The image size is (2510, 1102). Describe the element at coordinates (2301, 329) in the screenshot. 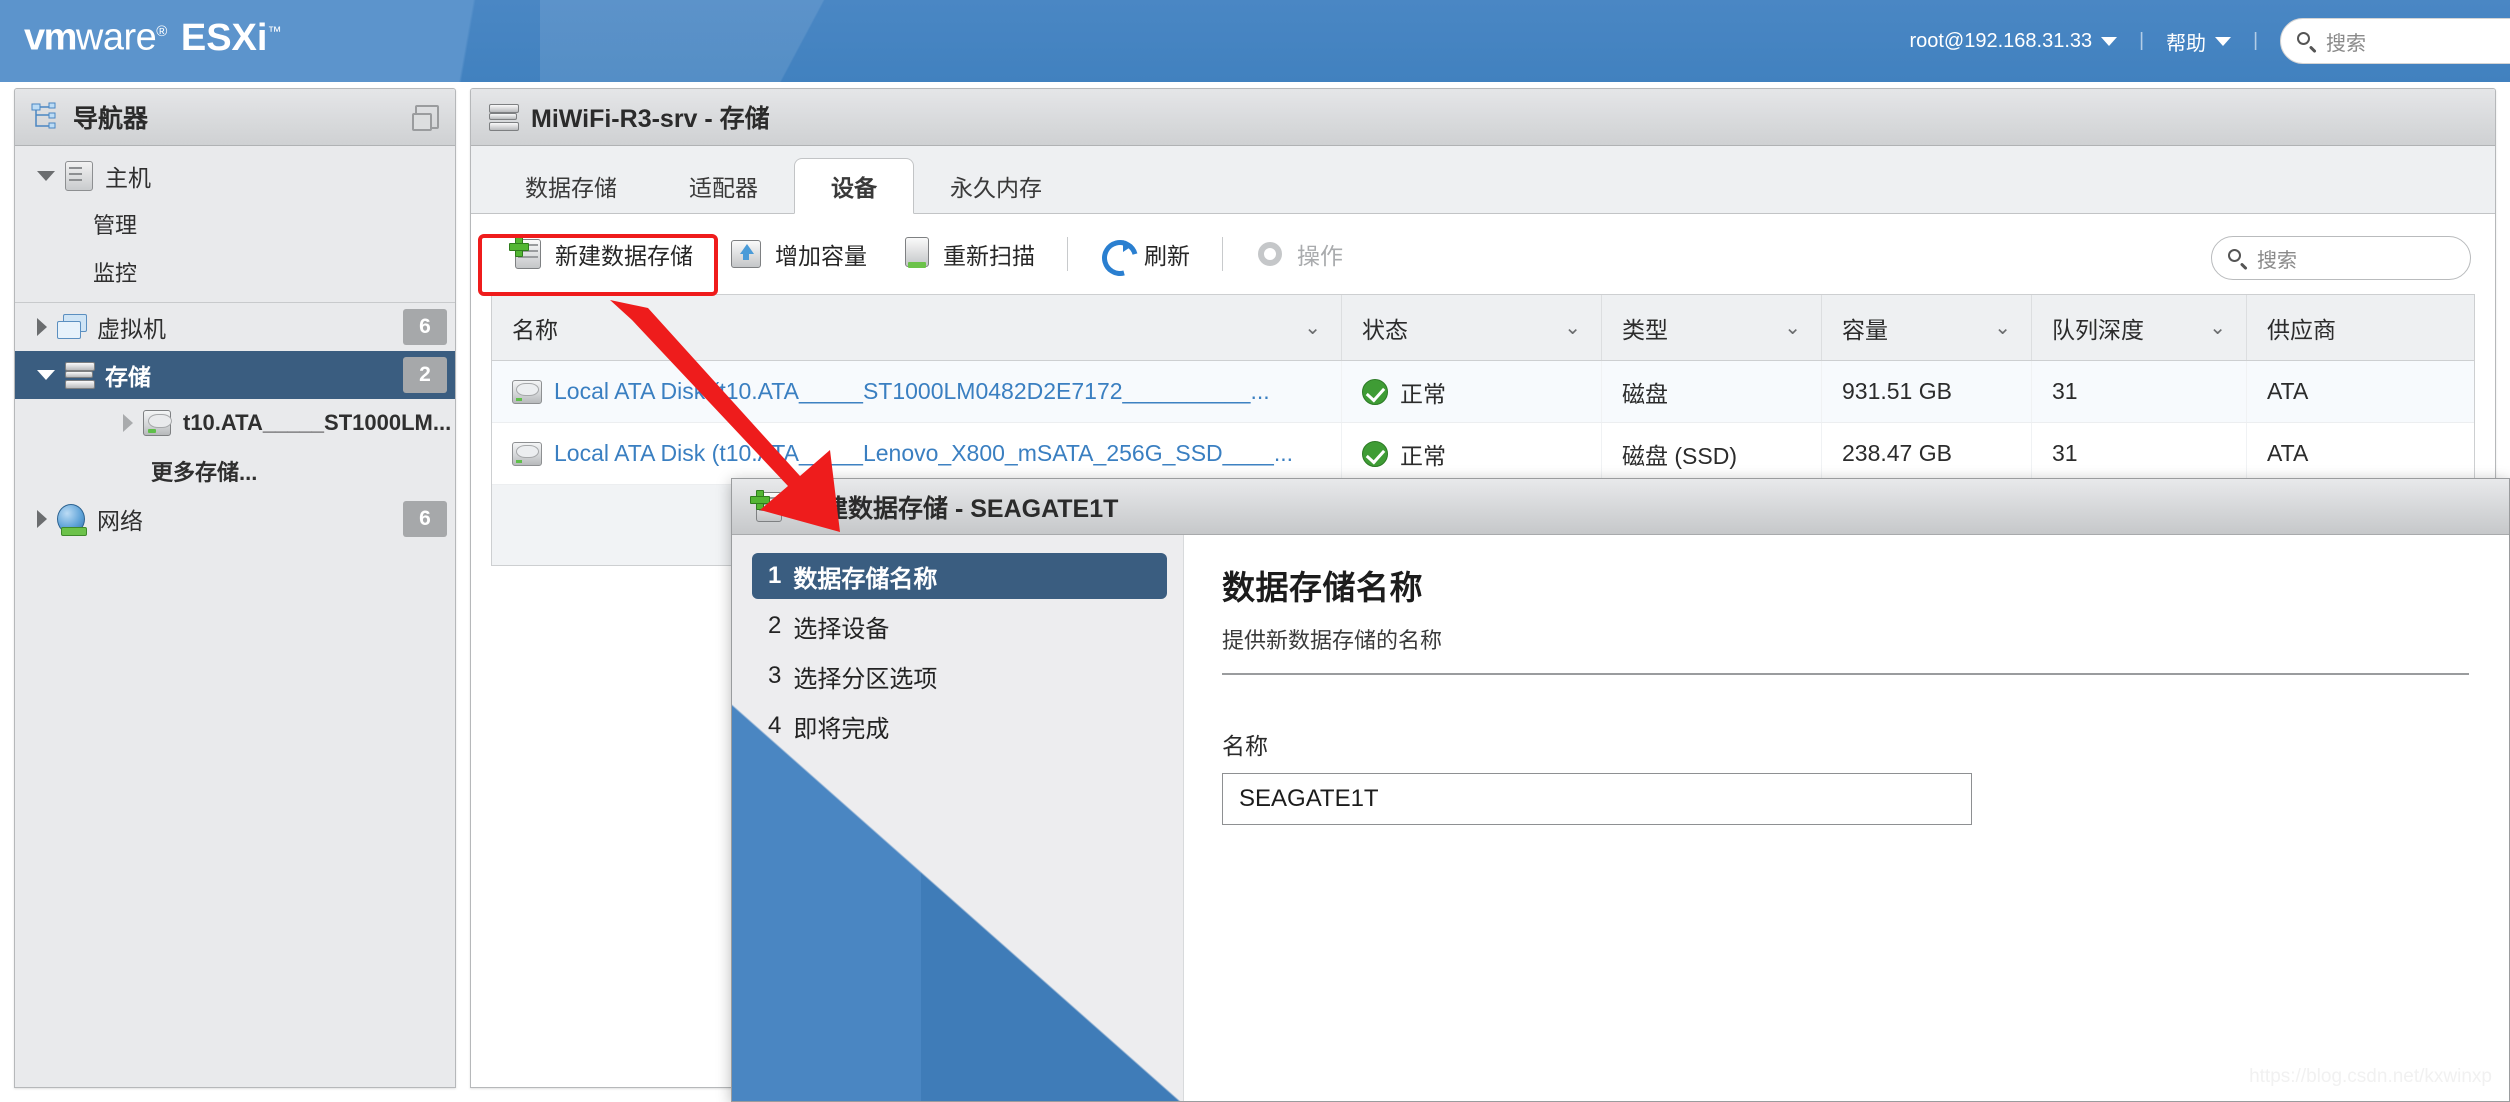

I see `column-header-label: 供应商` at that location.